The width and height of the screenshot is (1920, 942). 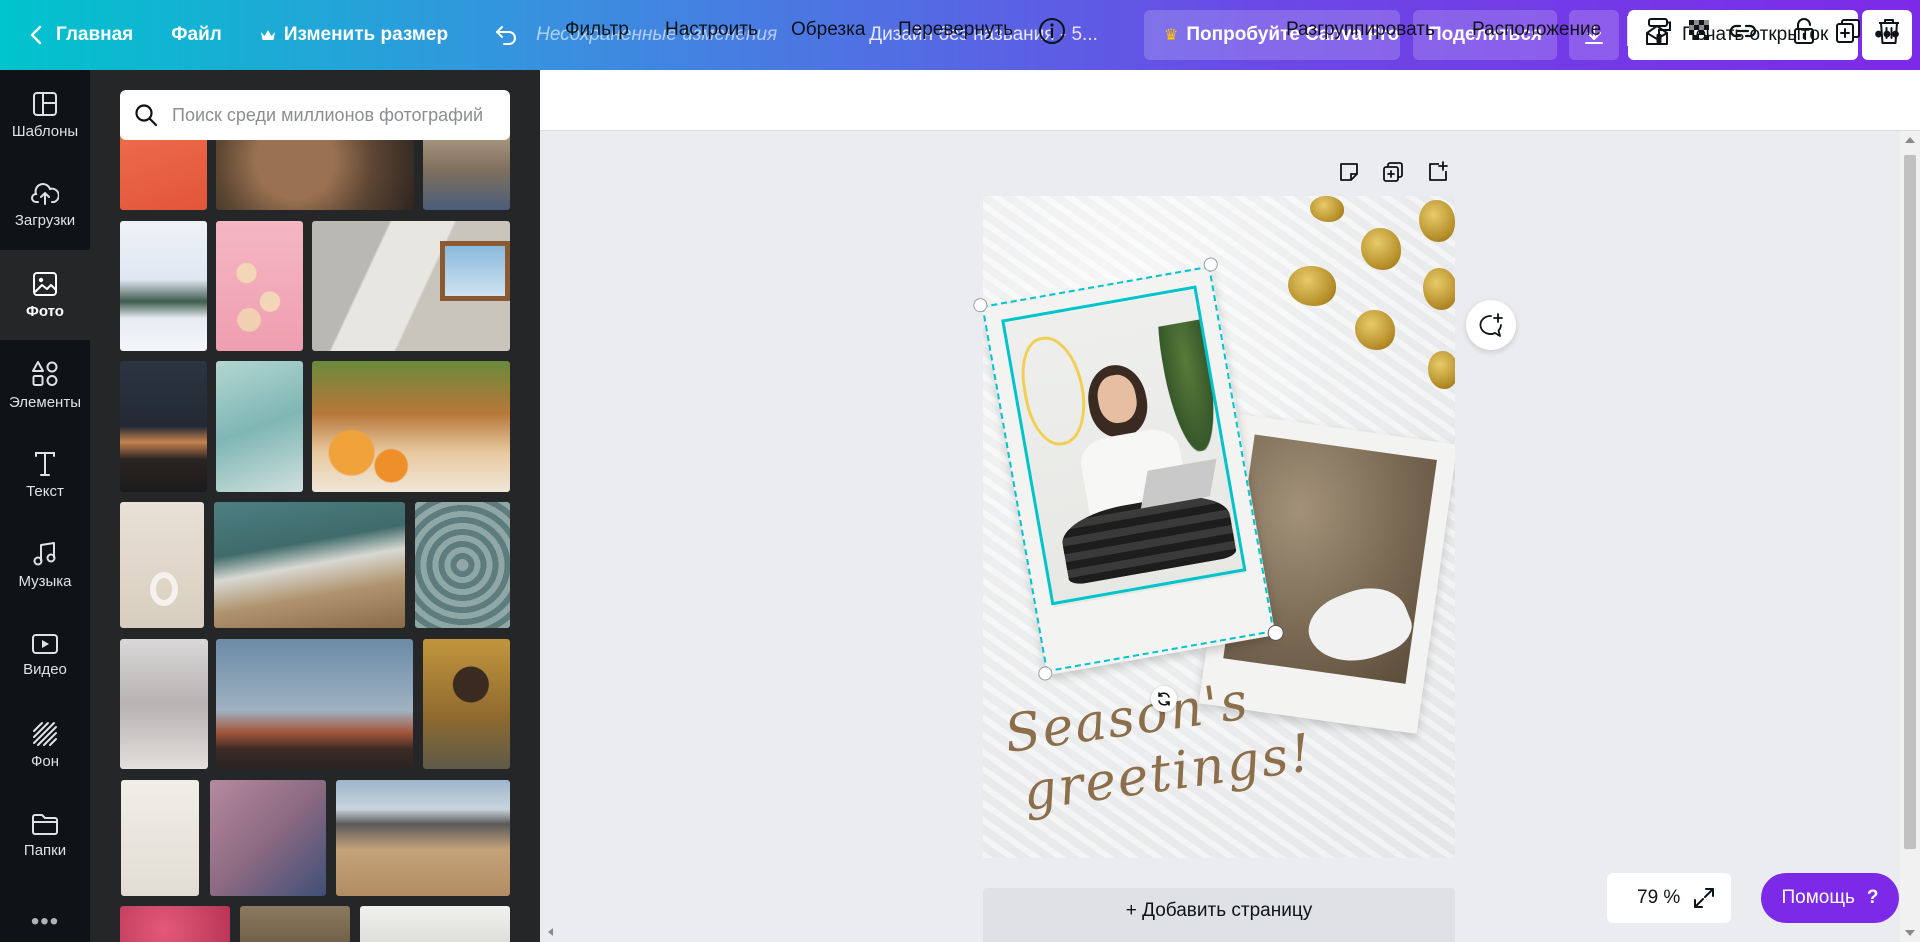 I want to click on sidebar-label: Фон, so click(x=45, y=761).